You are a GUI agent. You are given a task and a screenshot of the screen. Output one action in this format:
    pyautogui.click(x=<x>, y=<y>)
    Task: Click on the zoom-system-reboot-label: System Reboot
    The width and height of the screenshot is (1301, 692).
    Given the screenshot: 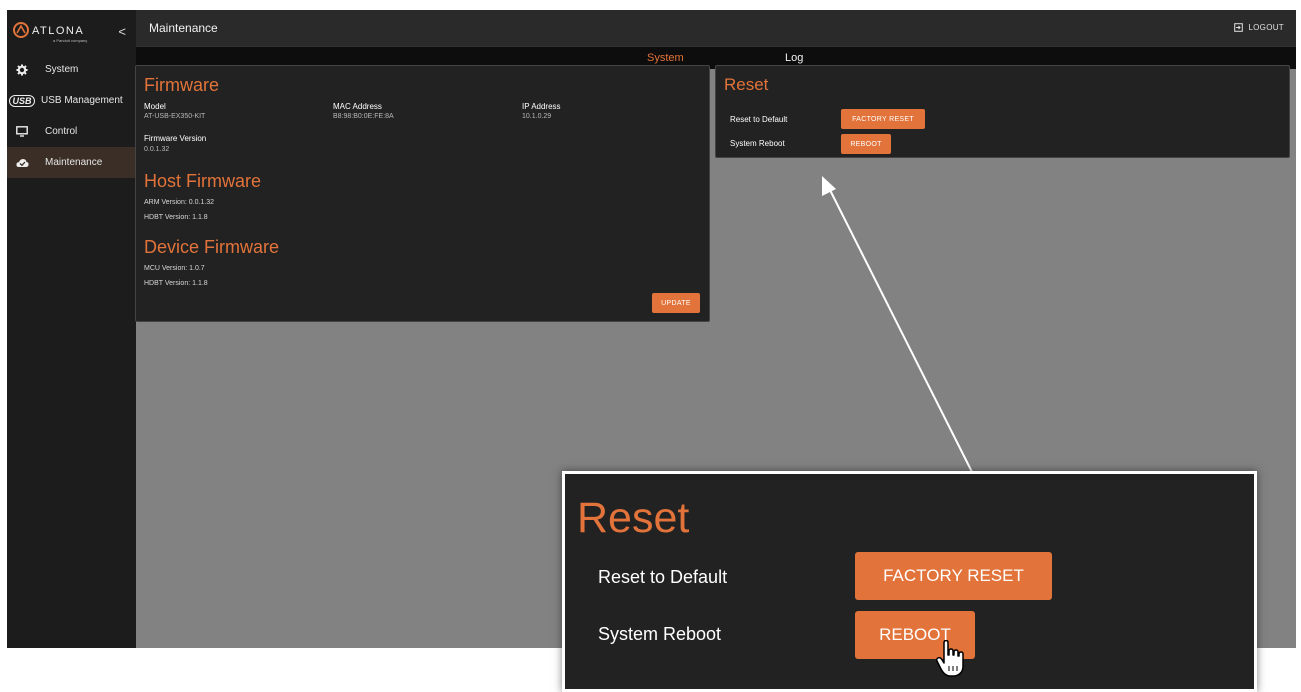 What is the action you would take?
    pyautogui.click(x=660, y=634)
    